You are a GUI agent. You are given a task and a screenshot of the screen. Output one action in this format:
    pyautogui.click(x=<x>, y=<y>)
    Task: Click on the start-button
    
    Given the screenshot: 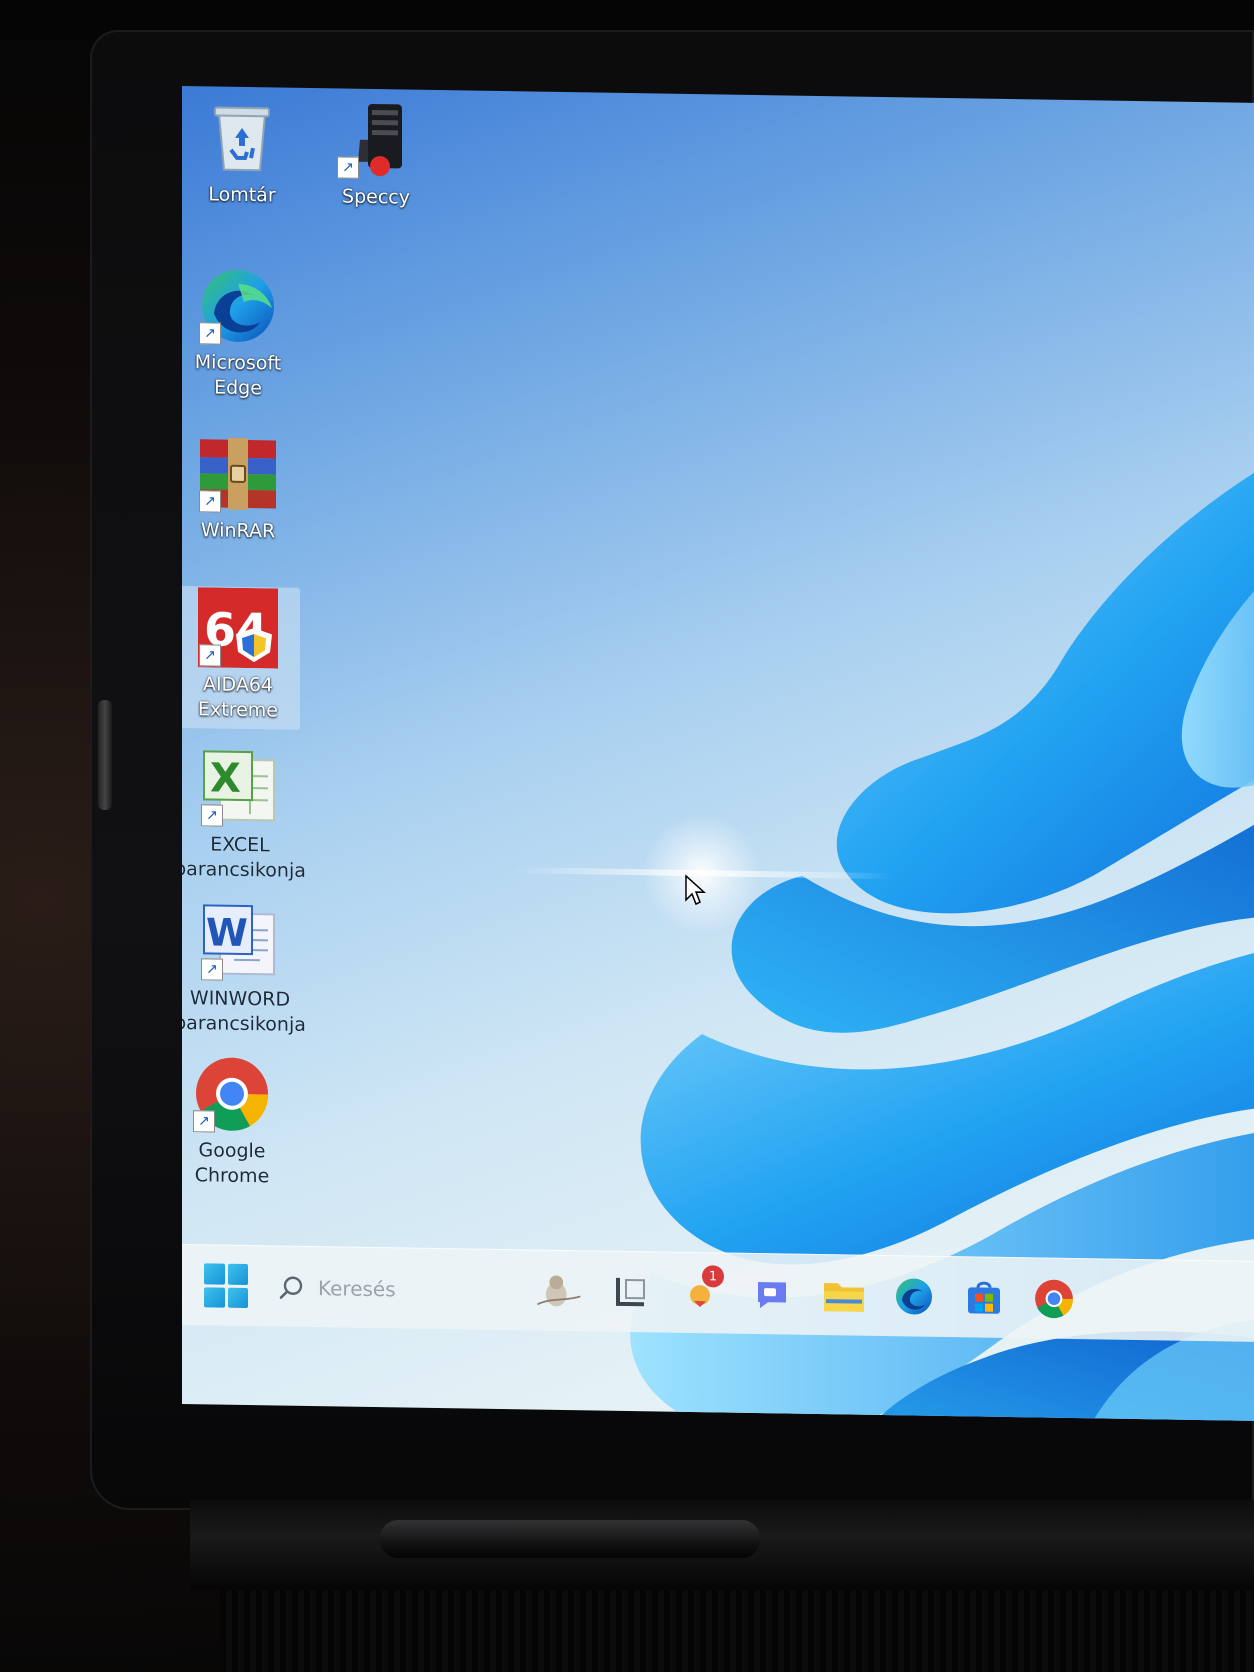 What is the action you would take?
    pyautogui.click(x=226, y=1286)
    